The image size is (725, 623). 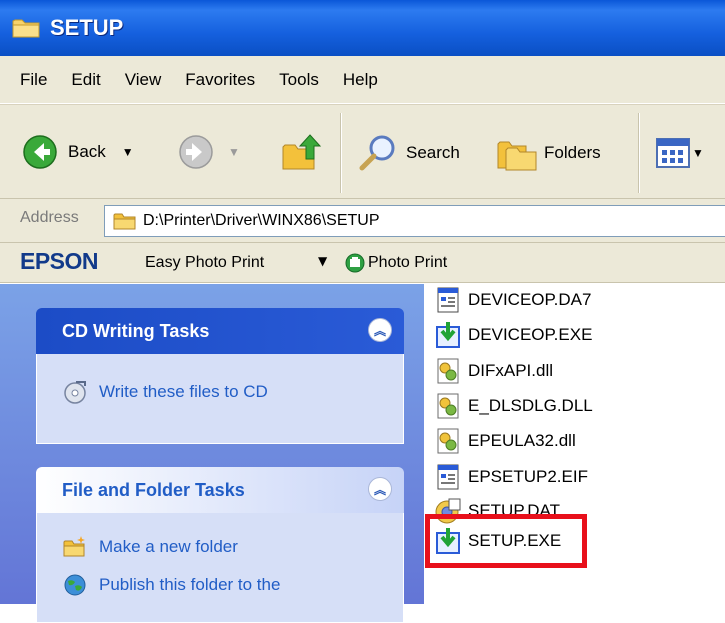 I want to click on file-item: DEVICEOP.EXE, so click(x=513, y=335).